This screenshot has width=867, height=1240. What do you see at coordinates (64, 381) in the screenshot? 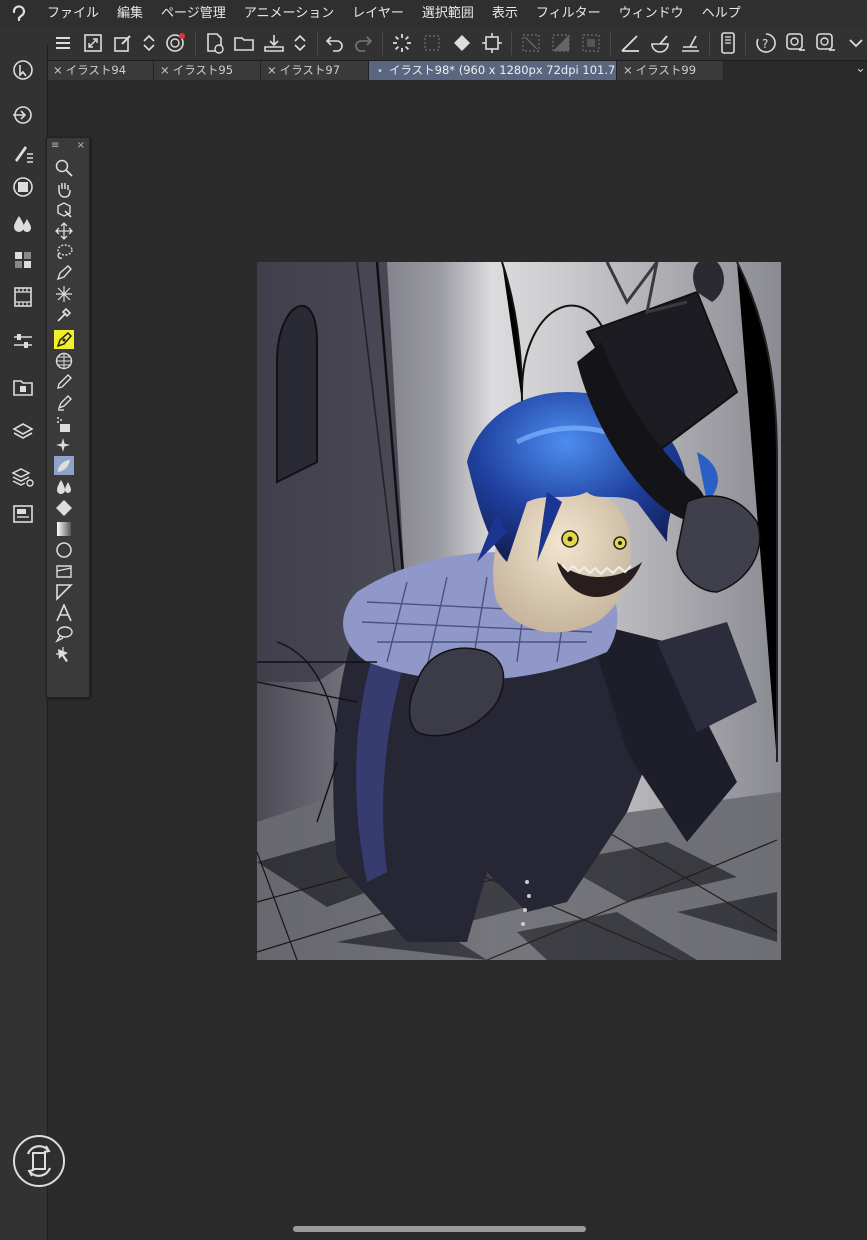
I see `pencil-icon` at bounding box center [64, 381].